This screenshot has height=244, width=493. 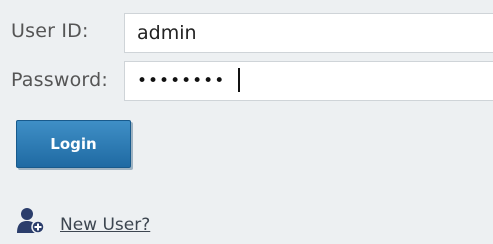 What do you see at coordinates (239, 80) in the screenshot?
I see `text-caret` at bounding box center [239, 80].